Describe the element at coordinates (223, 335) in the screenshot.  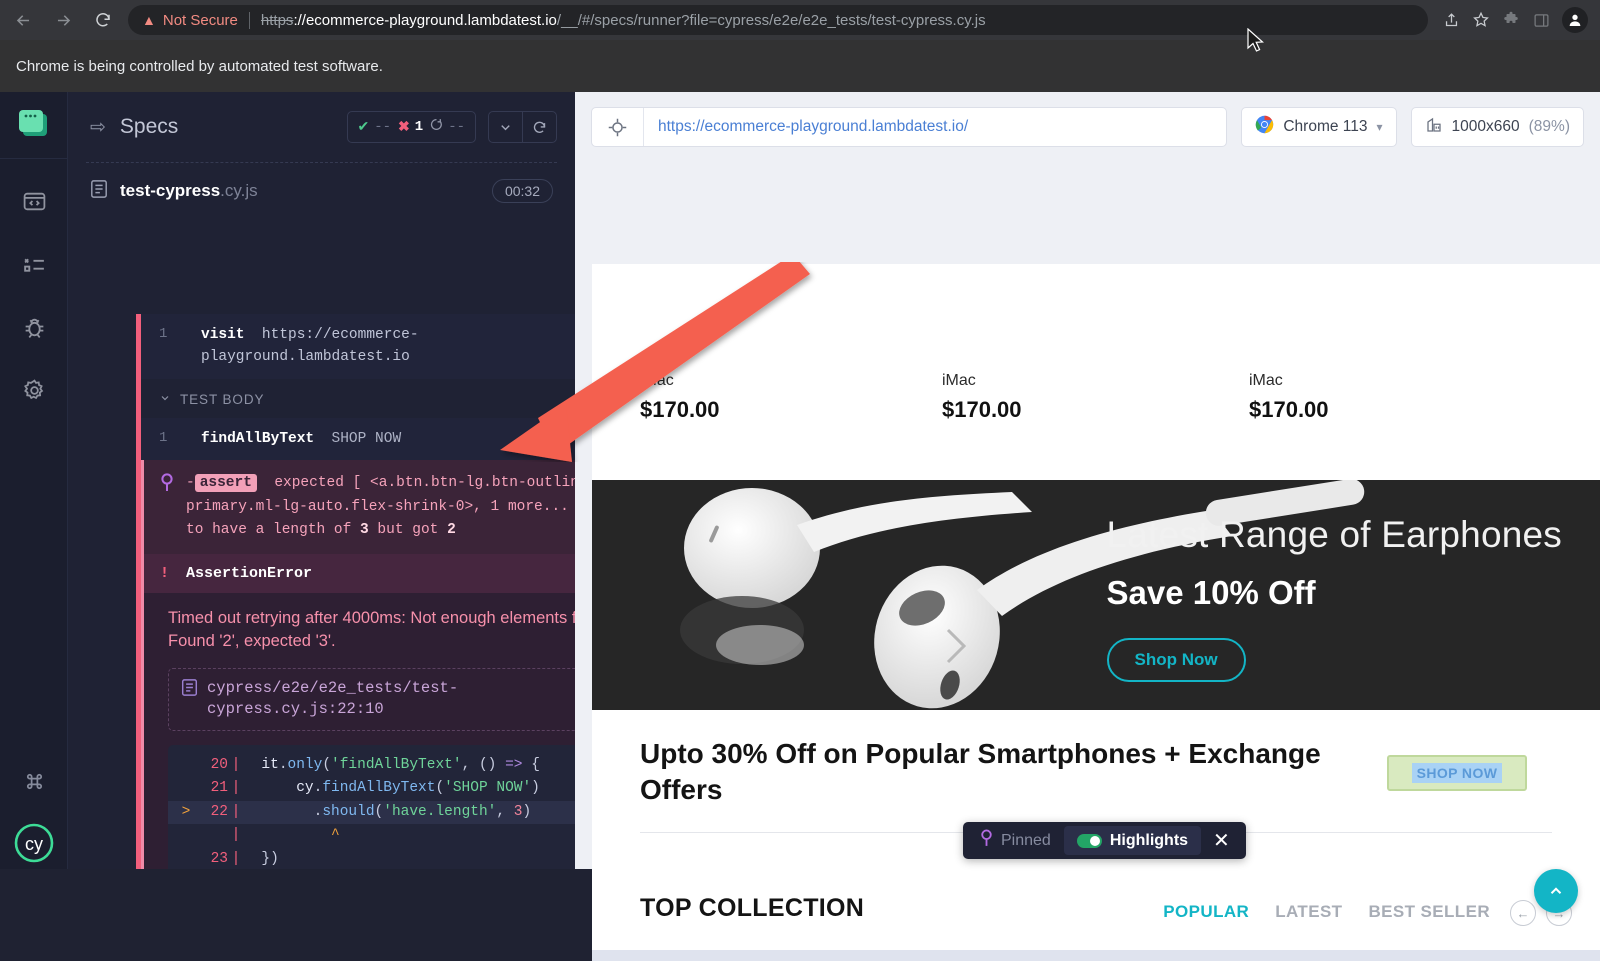
I see `command-name: visit` at that location.